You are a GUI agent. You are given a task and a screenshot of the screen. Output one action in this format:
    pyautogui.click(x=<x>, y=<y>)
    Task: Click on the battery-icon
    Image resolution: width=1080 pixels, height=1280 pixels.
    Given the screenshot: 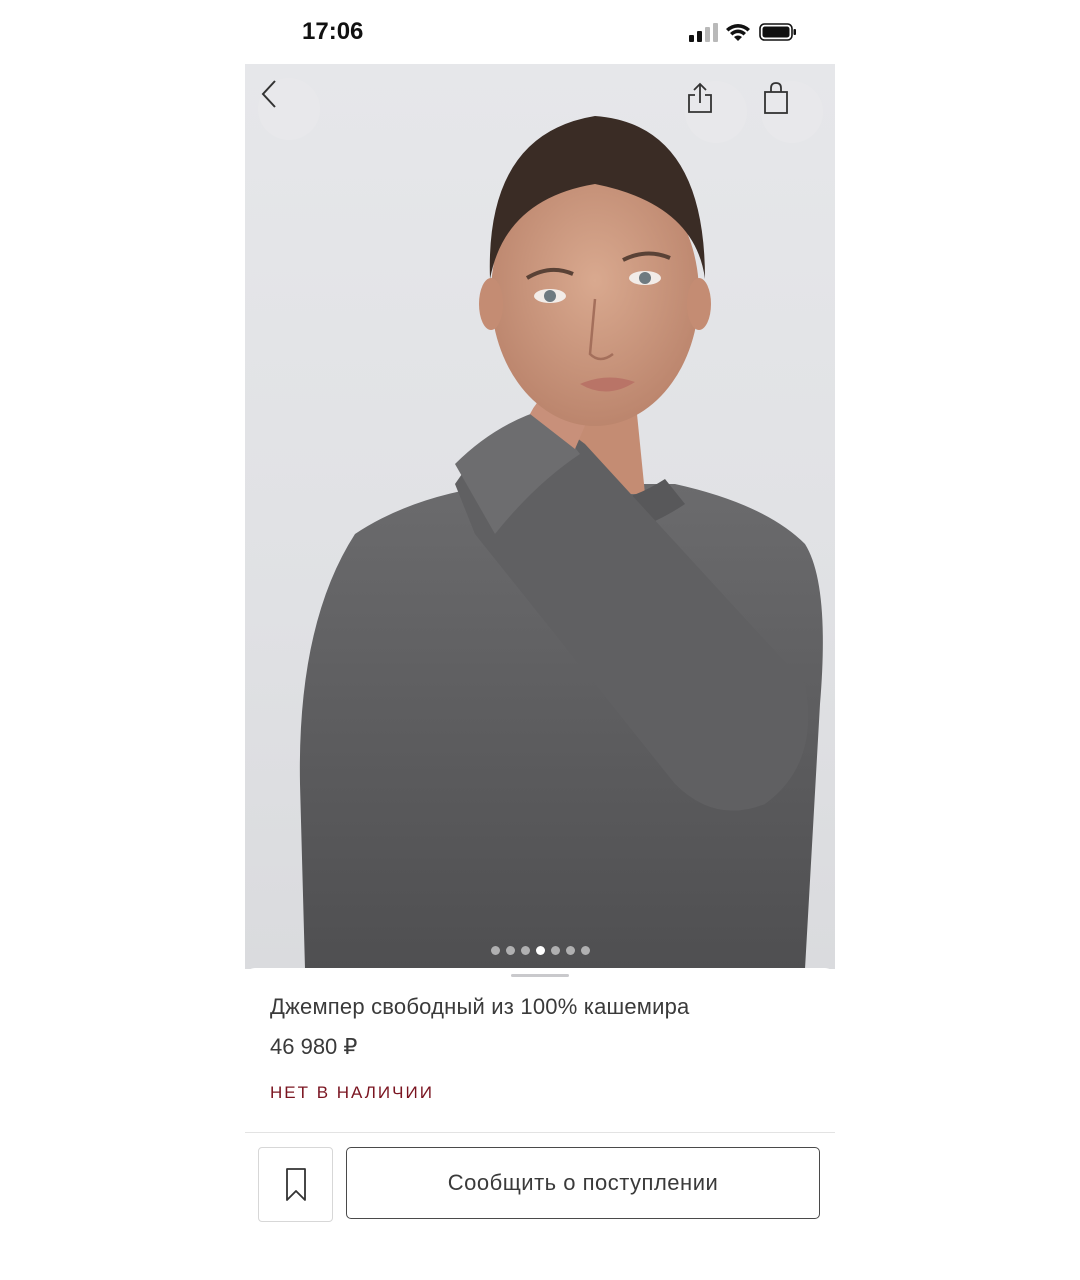 What is the action you would take?
    pyautogui.click(x=777, y=32)
    